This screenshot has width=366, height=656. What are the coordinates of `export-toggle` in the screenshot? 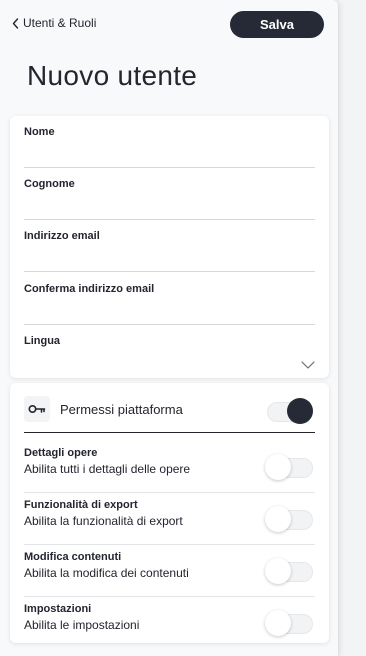 It's located at (290, 517).